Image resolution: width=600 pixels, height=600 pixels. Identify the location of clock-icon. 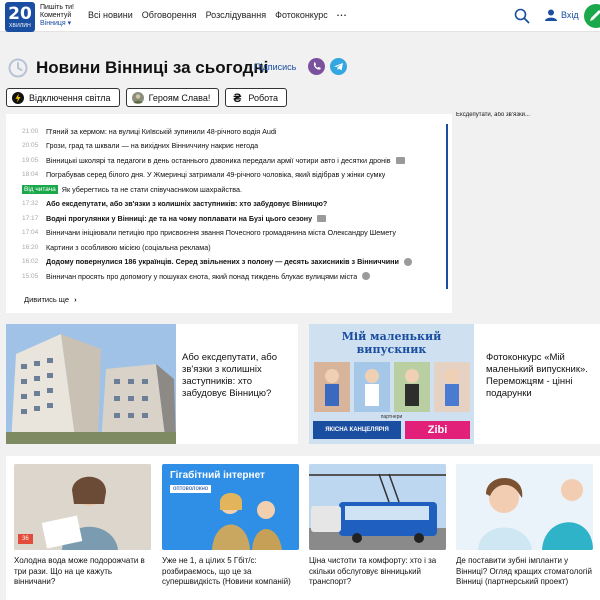
(18, 68).